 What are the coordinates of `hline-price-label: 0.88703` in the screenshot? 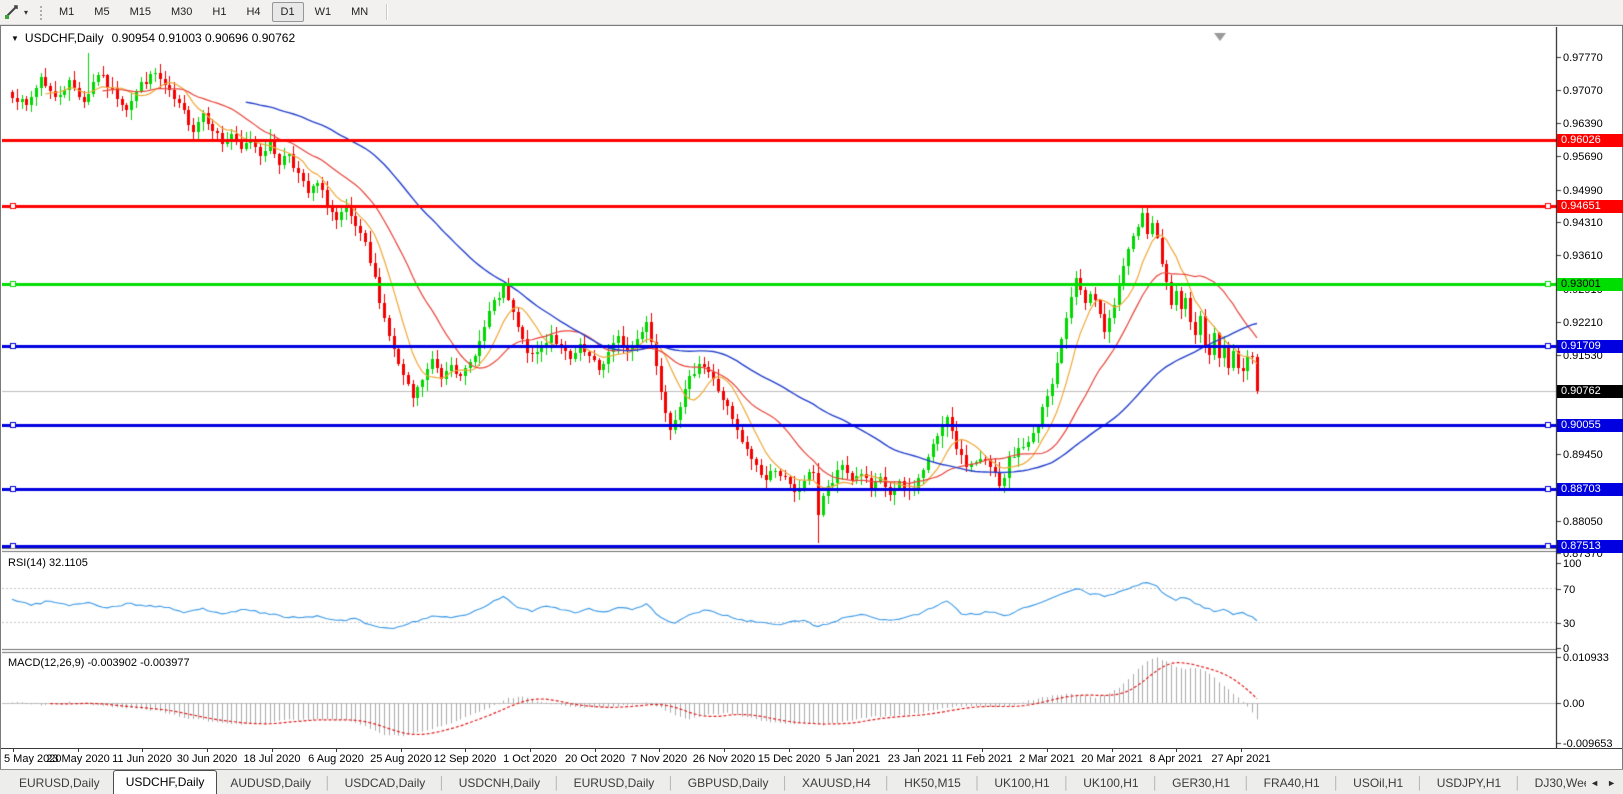 It's located at (1590, 490).